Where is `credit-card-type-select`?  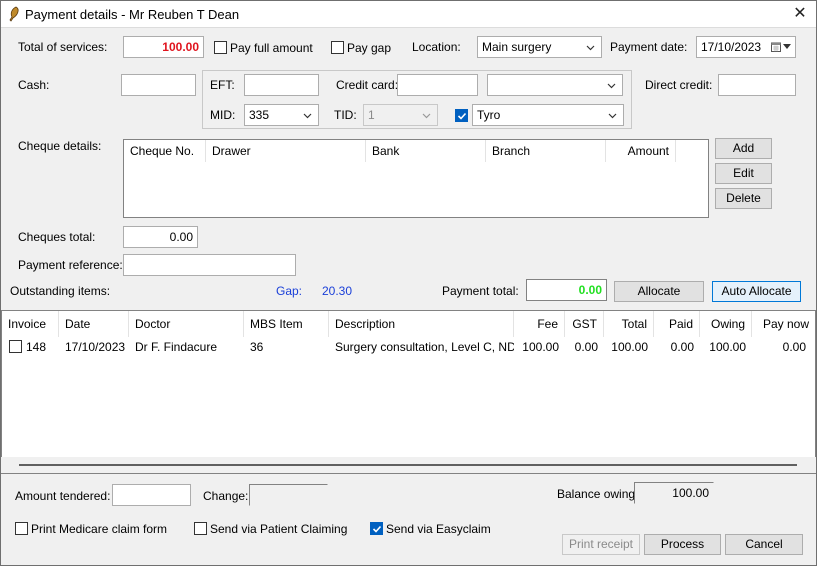
credit-card-type-select is located at coordinates (555, 85).